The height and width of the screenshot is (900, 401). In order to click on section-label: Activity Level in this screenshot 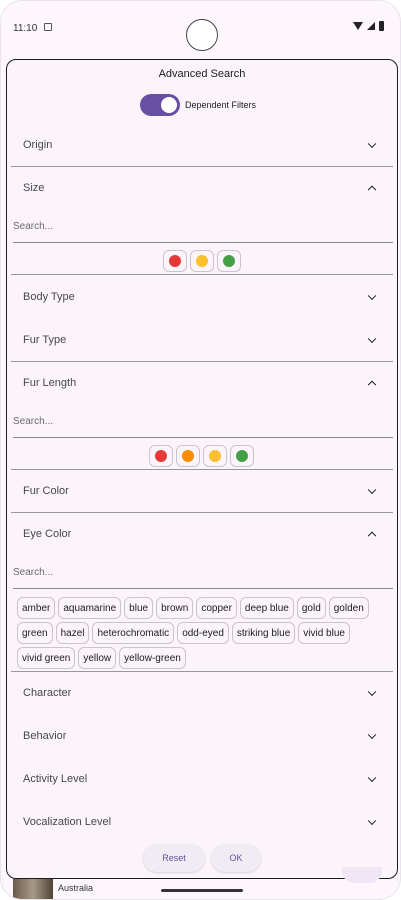, I will do `click(55, 778)`.